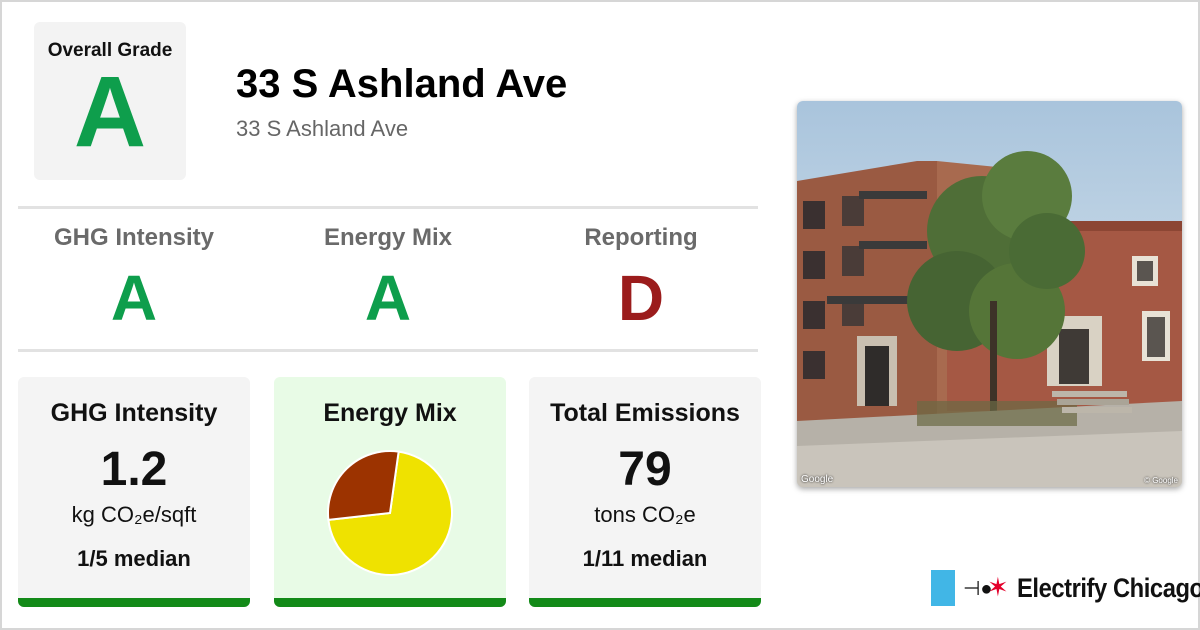  What do you see at coordinates (943, 588) in the screenshot?
I see `flag-icon` at bounding box center [943, 588].